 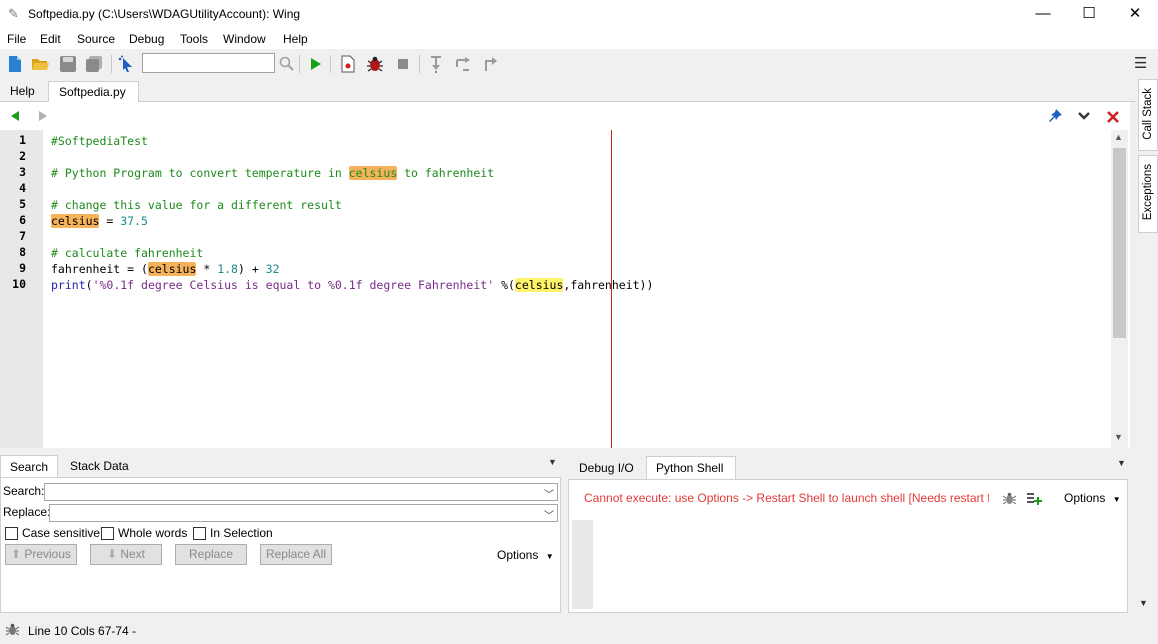 What do you see at coordinates (272, 269) in the screenshot?
I see `code-token: 32` at bounding box center [272, 269].